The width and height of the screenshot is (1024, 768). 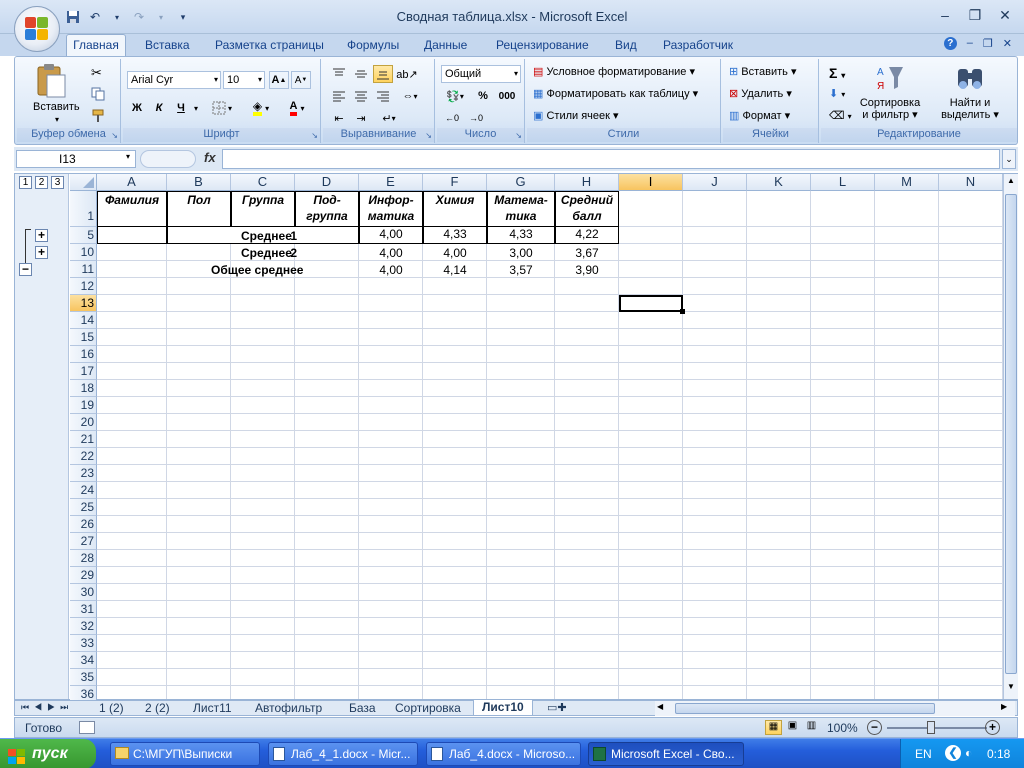 What do you see at coordinates (521, 182) in the screenshot?
I see `column-header-g: G` at bounding box center [521, 182].